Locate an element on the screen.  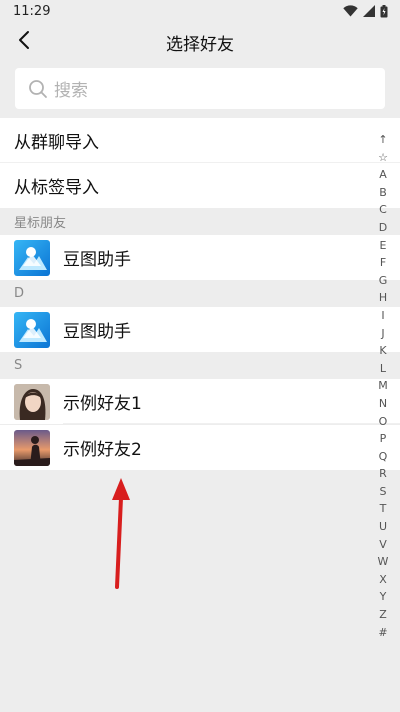
chevron-left-icon is located at coordinates (24, 42).